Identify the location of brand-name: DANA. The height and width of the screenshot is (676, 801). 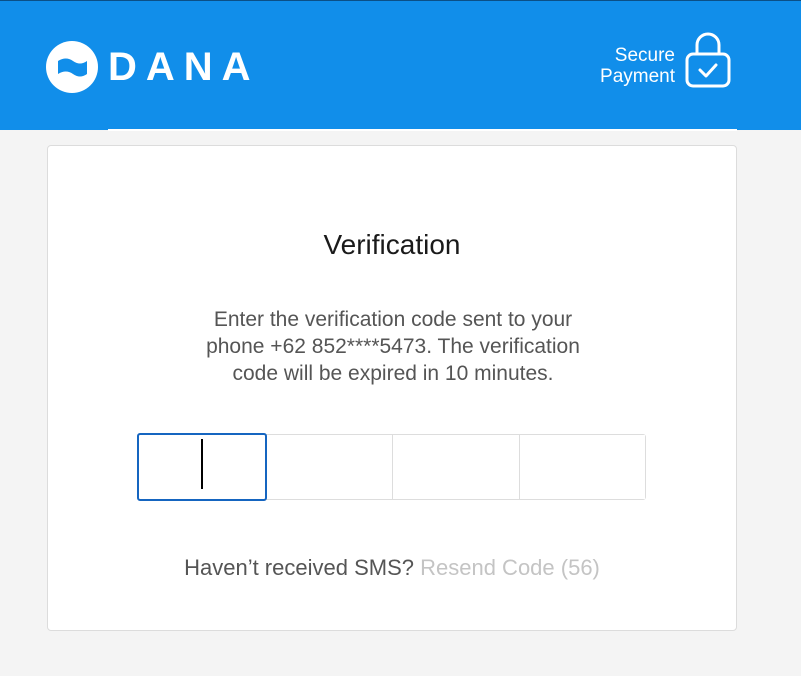
(184, 67).